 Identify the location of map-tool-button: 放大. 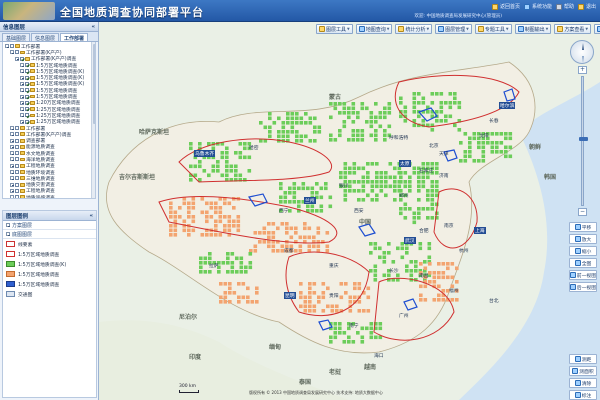
(583, 239).